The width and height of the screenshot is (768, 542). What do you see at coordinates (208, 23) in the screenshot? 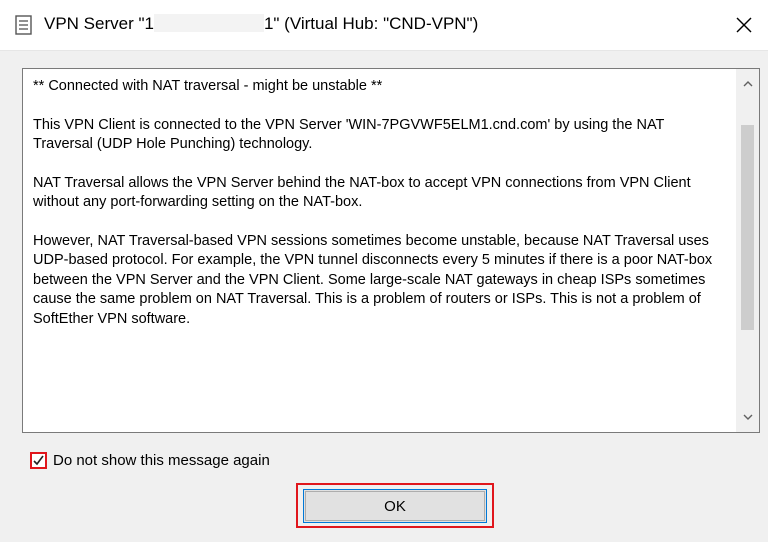
I see `redacted-region` at bounding box center [208, 23].